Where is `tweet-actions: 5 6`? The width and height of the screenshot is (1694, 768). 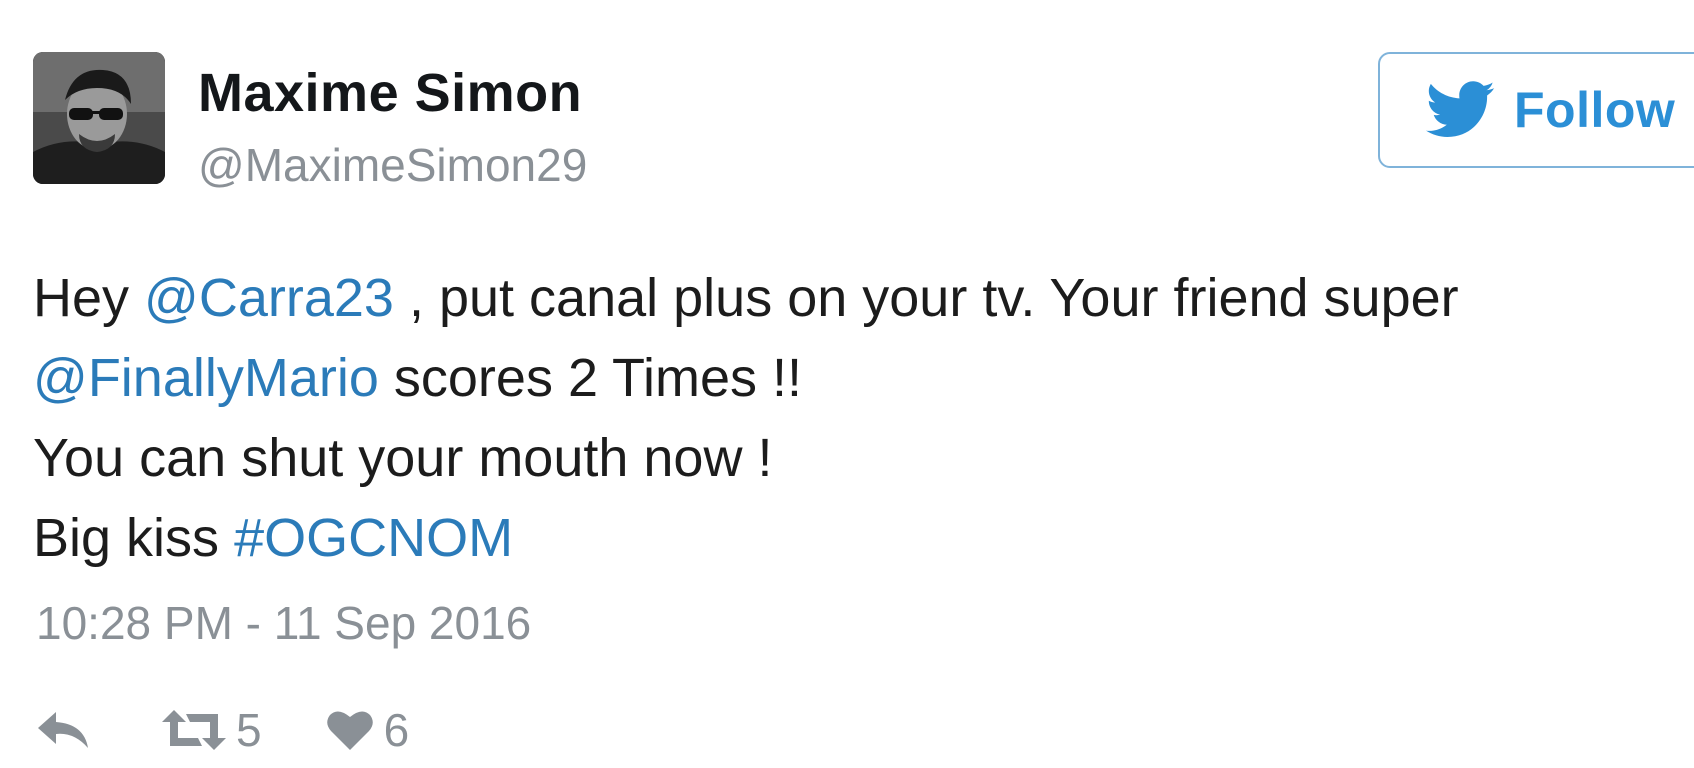
tweet-actions: 5 6 is located at coordinates (222, 730).